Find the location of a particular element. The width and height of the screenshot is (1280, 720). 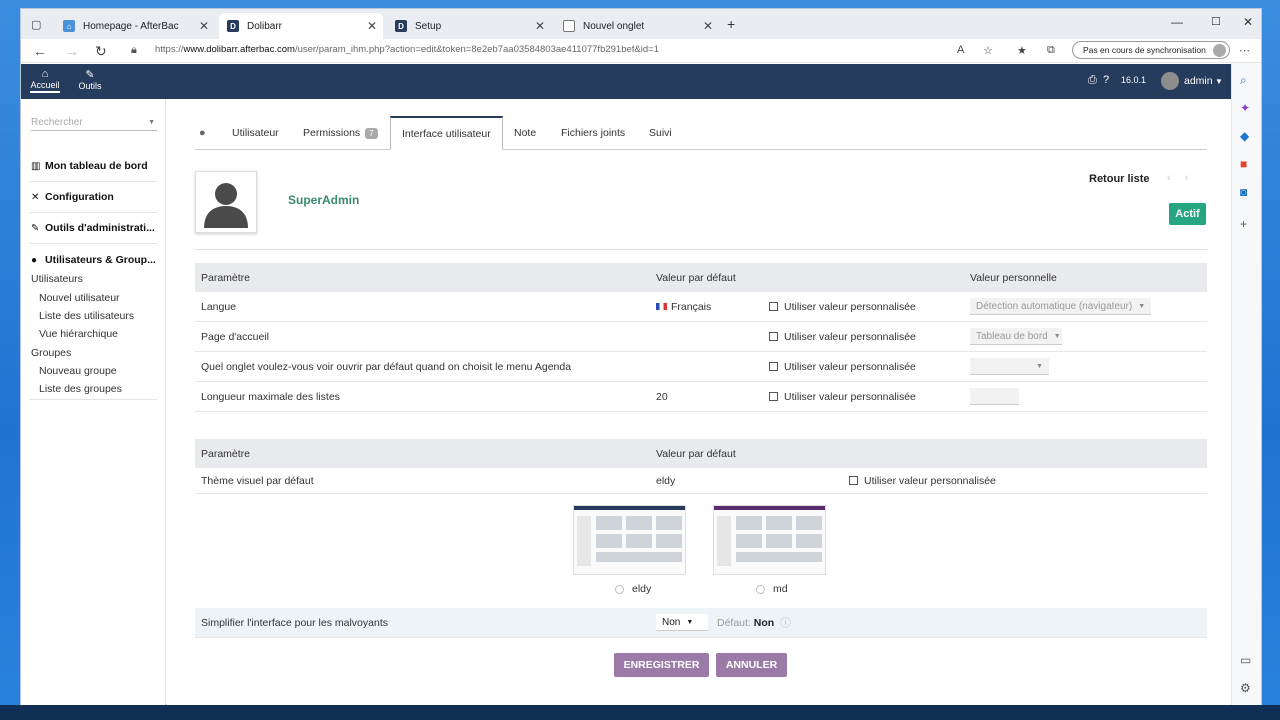

help-icon: ? is located at coordinates (1106, 80).